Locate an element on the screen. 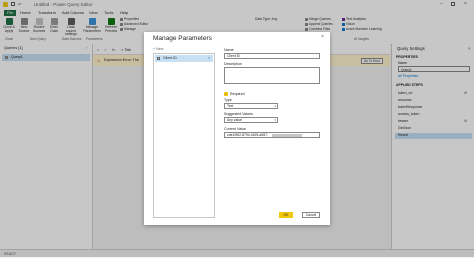  redacted-value is located at coordinates (287, 136).